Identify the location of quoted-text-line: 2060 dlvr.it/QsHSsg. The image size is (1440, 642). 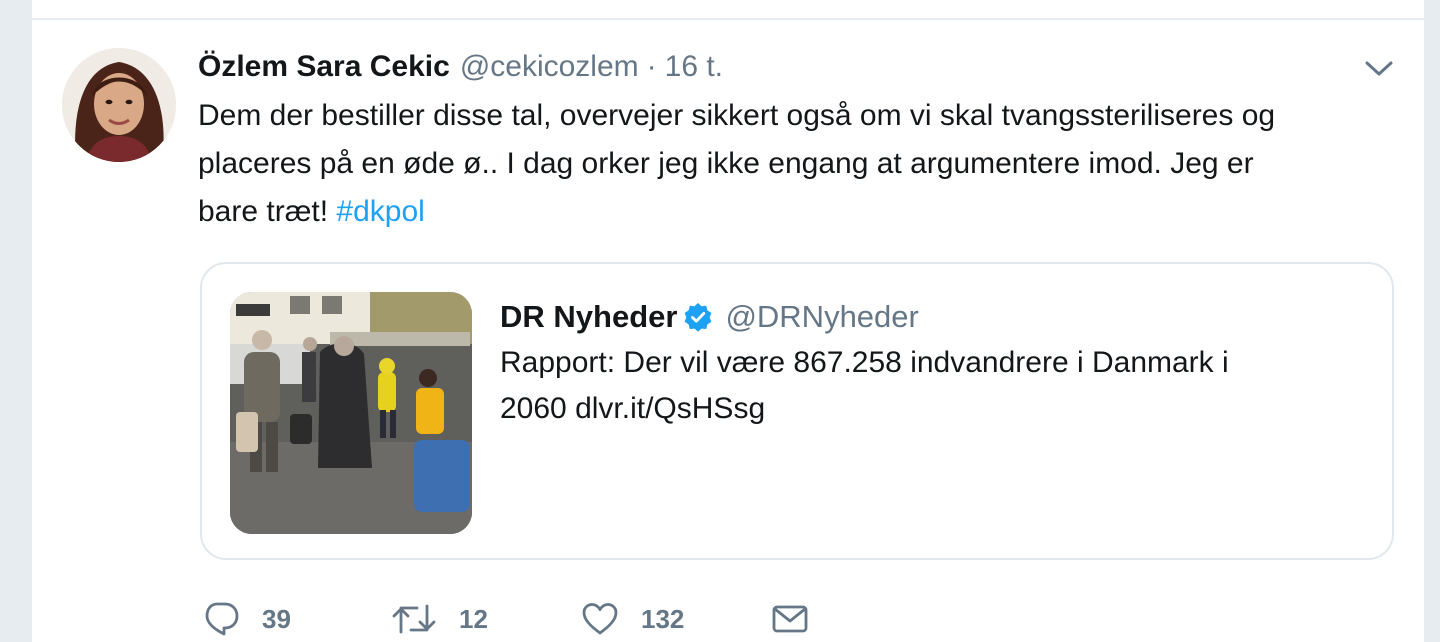
(930, 409).